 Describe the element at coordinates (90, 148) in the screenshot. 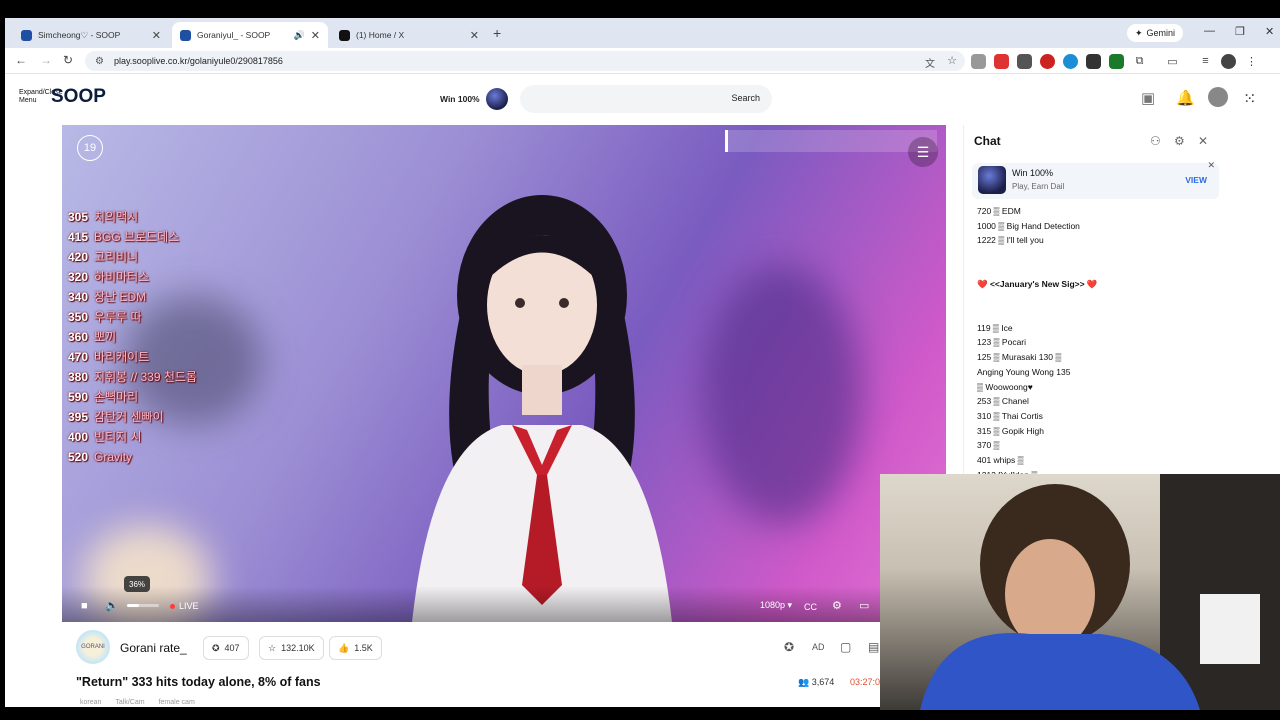

I see `age-rating-badge: 19` at that location.